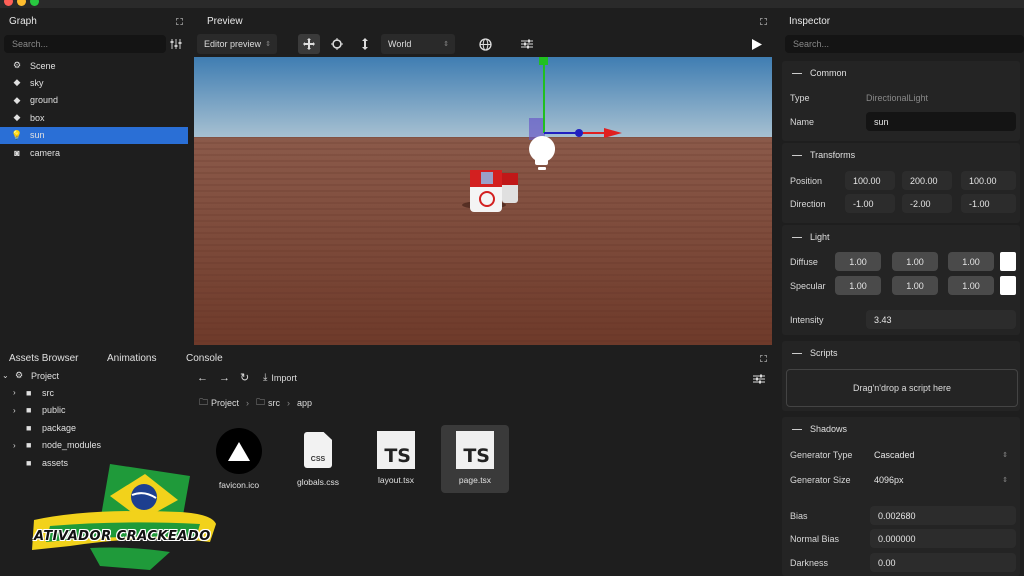  Describe the element at coordinates (915, 285) in the screenshot. I see `specular-g-field: 1.00` at that location.